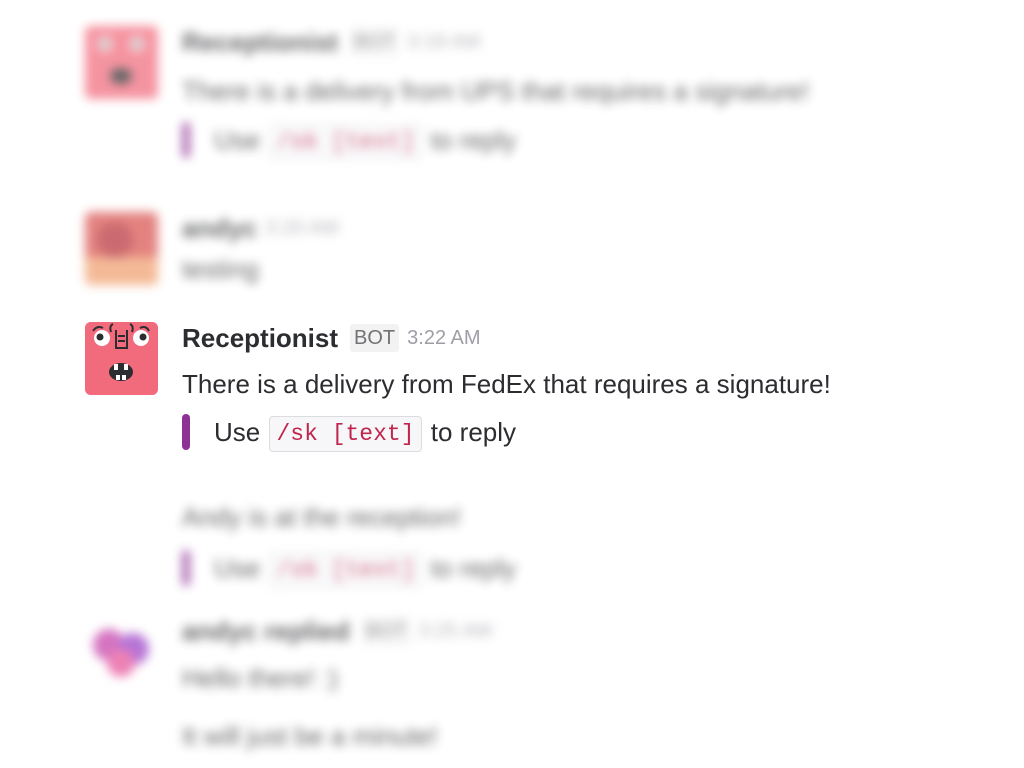  I want to click on message-text-line-2: It will just be a minute!, so click(310, 736).